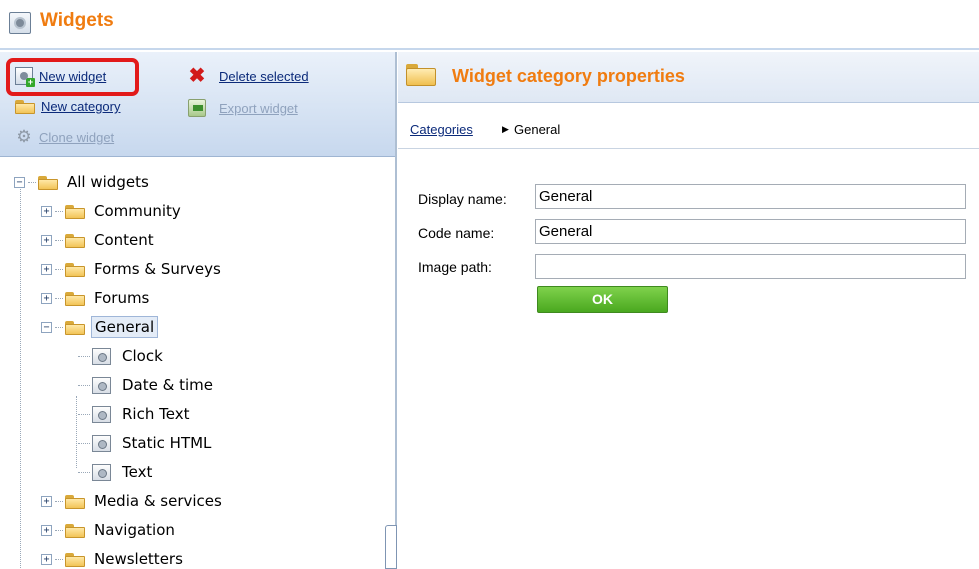  I want to click on tree-category: + Navigation, so click(109, 530).